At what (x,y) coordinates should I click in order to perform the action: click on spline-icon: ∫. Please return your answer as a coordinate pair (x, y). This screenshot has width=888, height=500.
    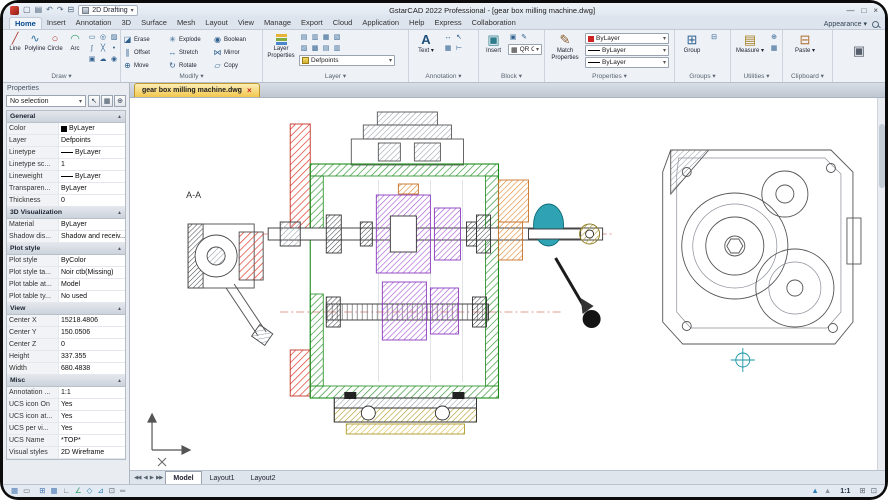
    Looking at the image, I should click on (92, 49).